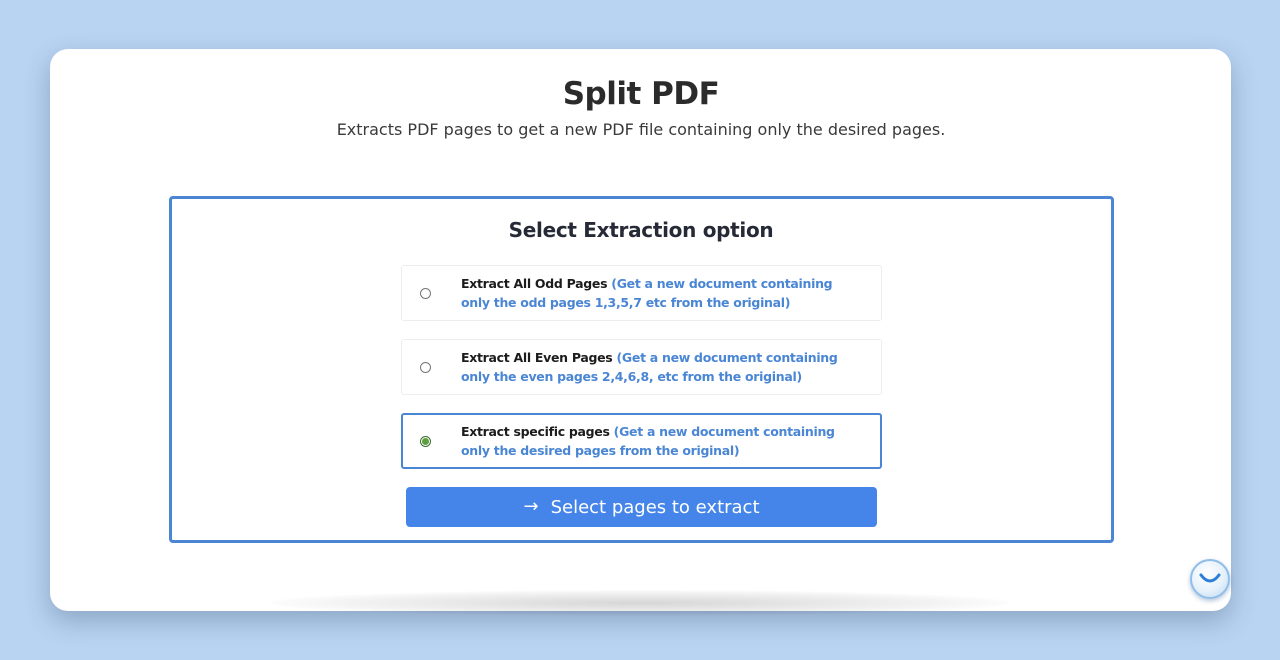  What do you see at coordinates (640, 603) in the screenshot?
I see `card-shadow` at bounding box center [640, 603].